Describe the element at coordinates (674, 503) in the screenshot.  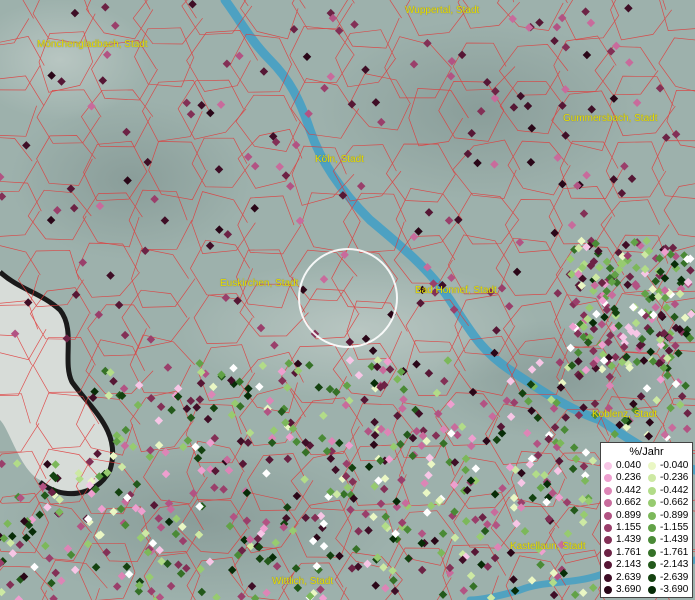
I see `legend-value: -0.662` at that location.